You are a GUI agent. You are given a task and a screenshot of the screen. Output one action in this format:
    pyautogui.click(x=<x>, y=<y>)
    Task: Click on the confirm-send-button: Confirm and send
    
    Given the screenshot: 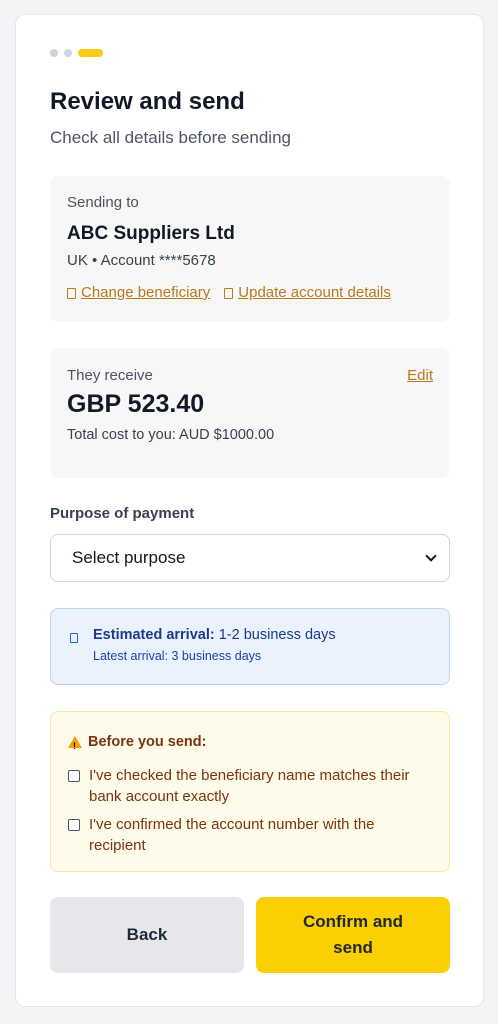 What is the action you would take?
    pyautogui.click(x=353, y=935)
    